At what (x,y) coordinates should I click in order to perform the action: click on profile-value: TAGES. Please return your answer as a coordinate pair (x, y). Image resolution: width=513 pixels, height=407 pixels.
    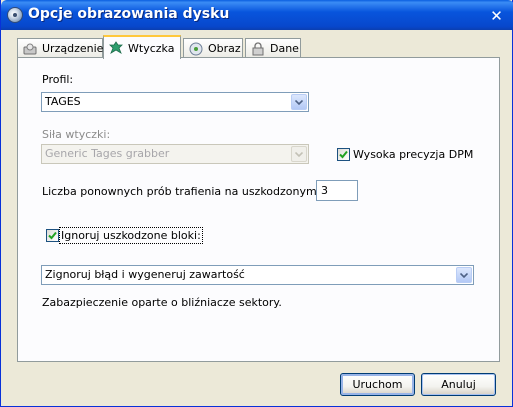
    Looking at the image, I should click on (63, 101).